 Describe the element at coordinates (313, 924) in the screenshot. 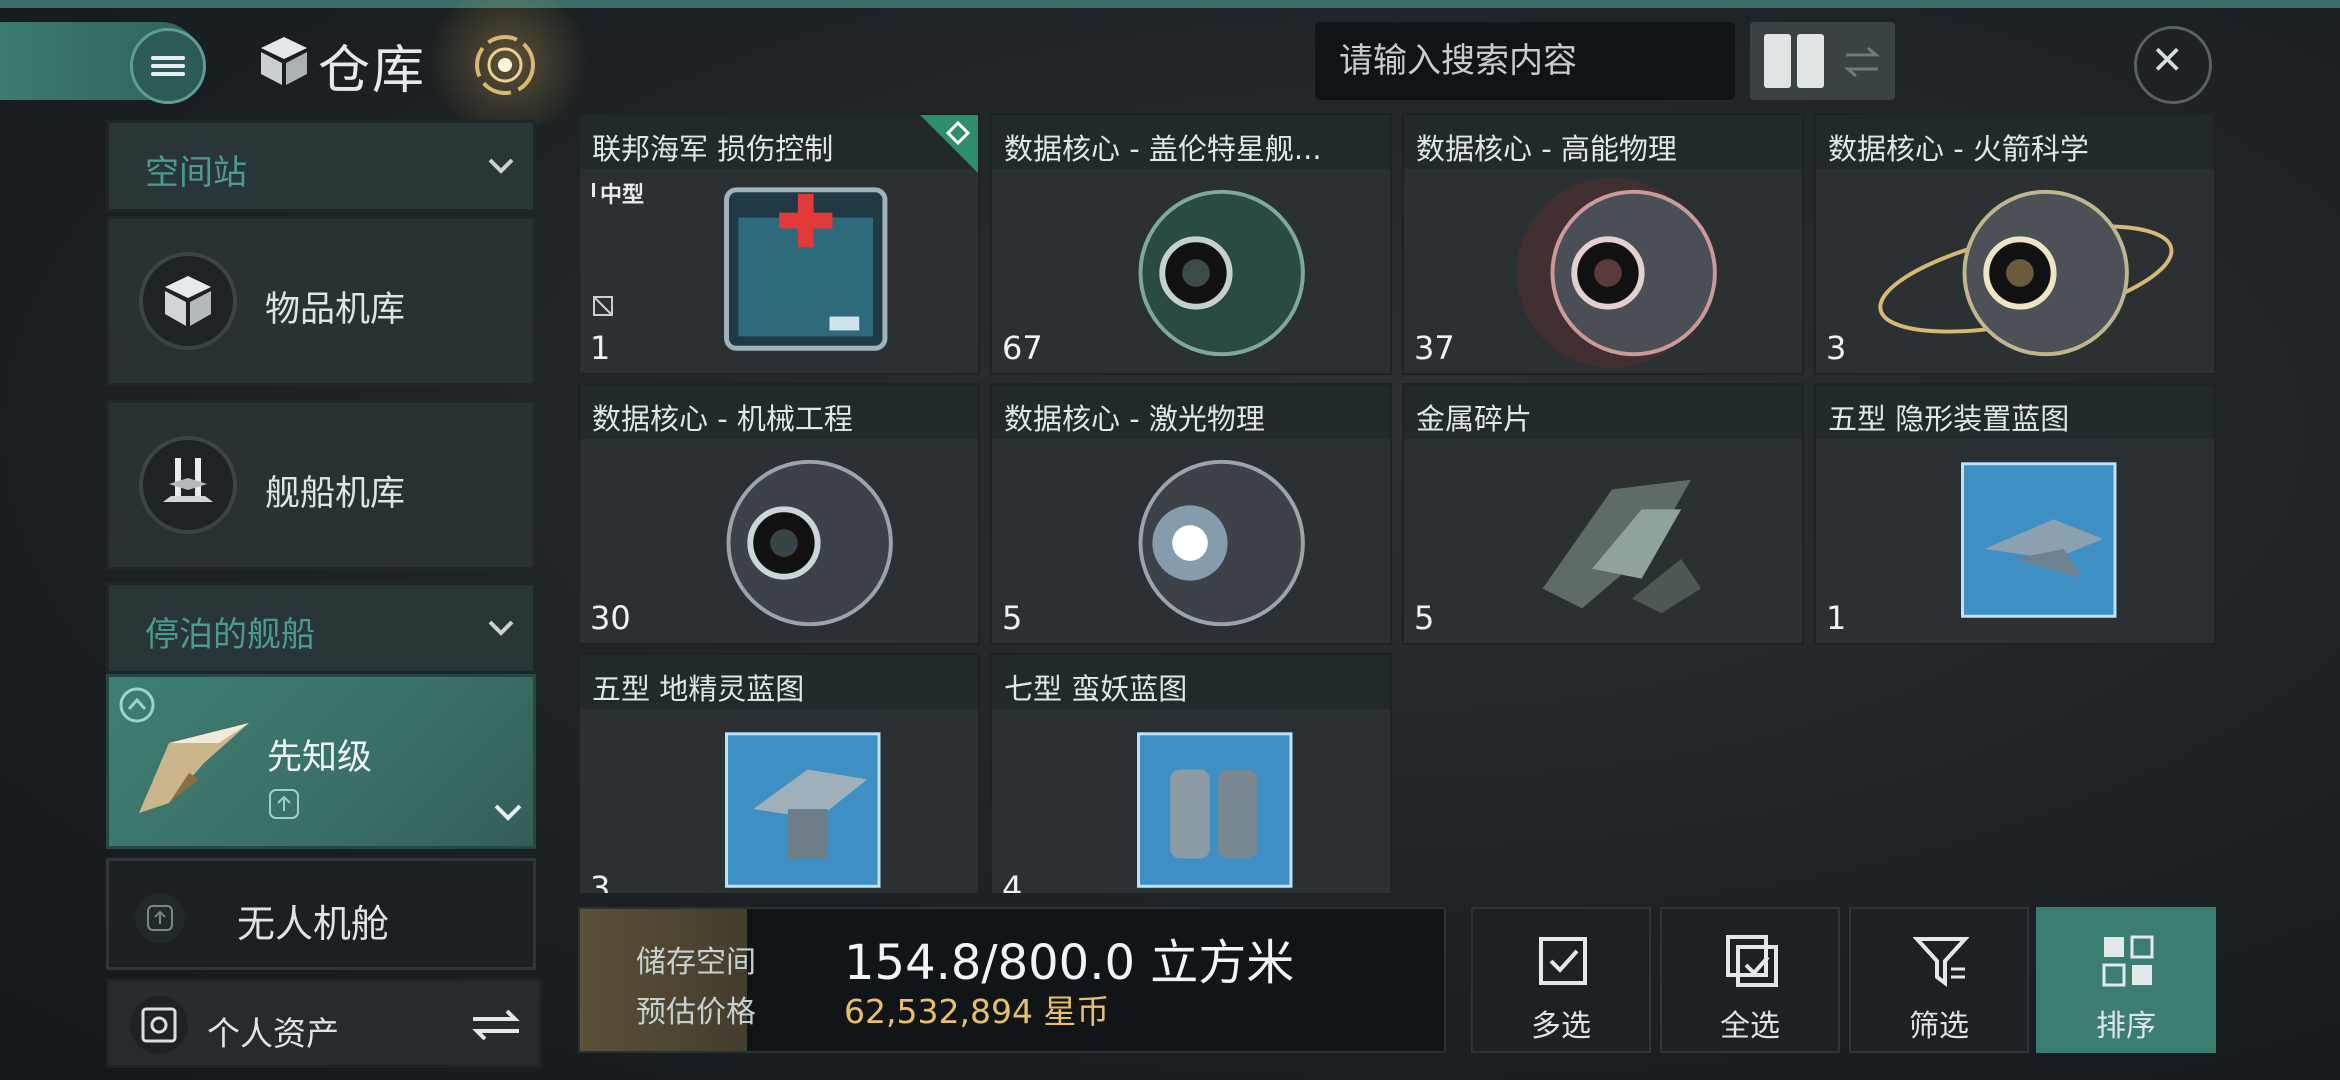

I see `sidebar-item-label: 无人机舱` at that location.